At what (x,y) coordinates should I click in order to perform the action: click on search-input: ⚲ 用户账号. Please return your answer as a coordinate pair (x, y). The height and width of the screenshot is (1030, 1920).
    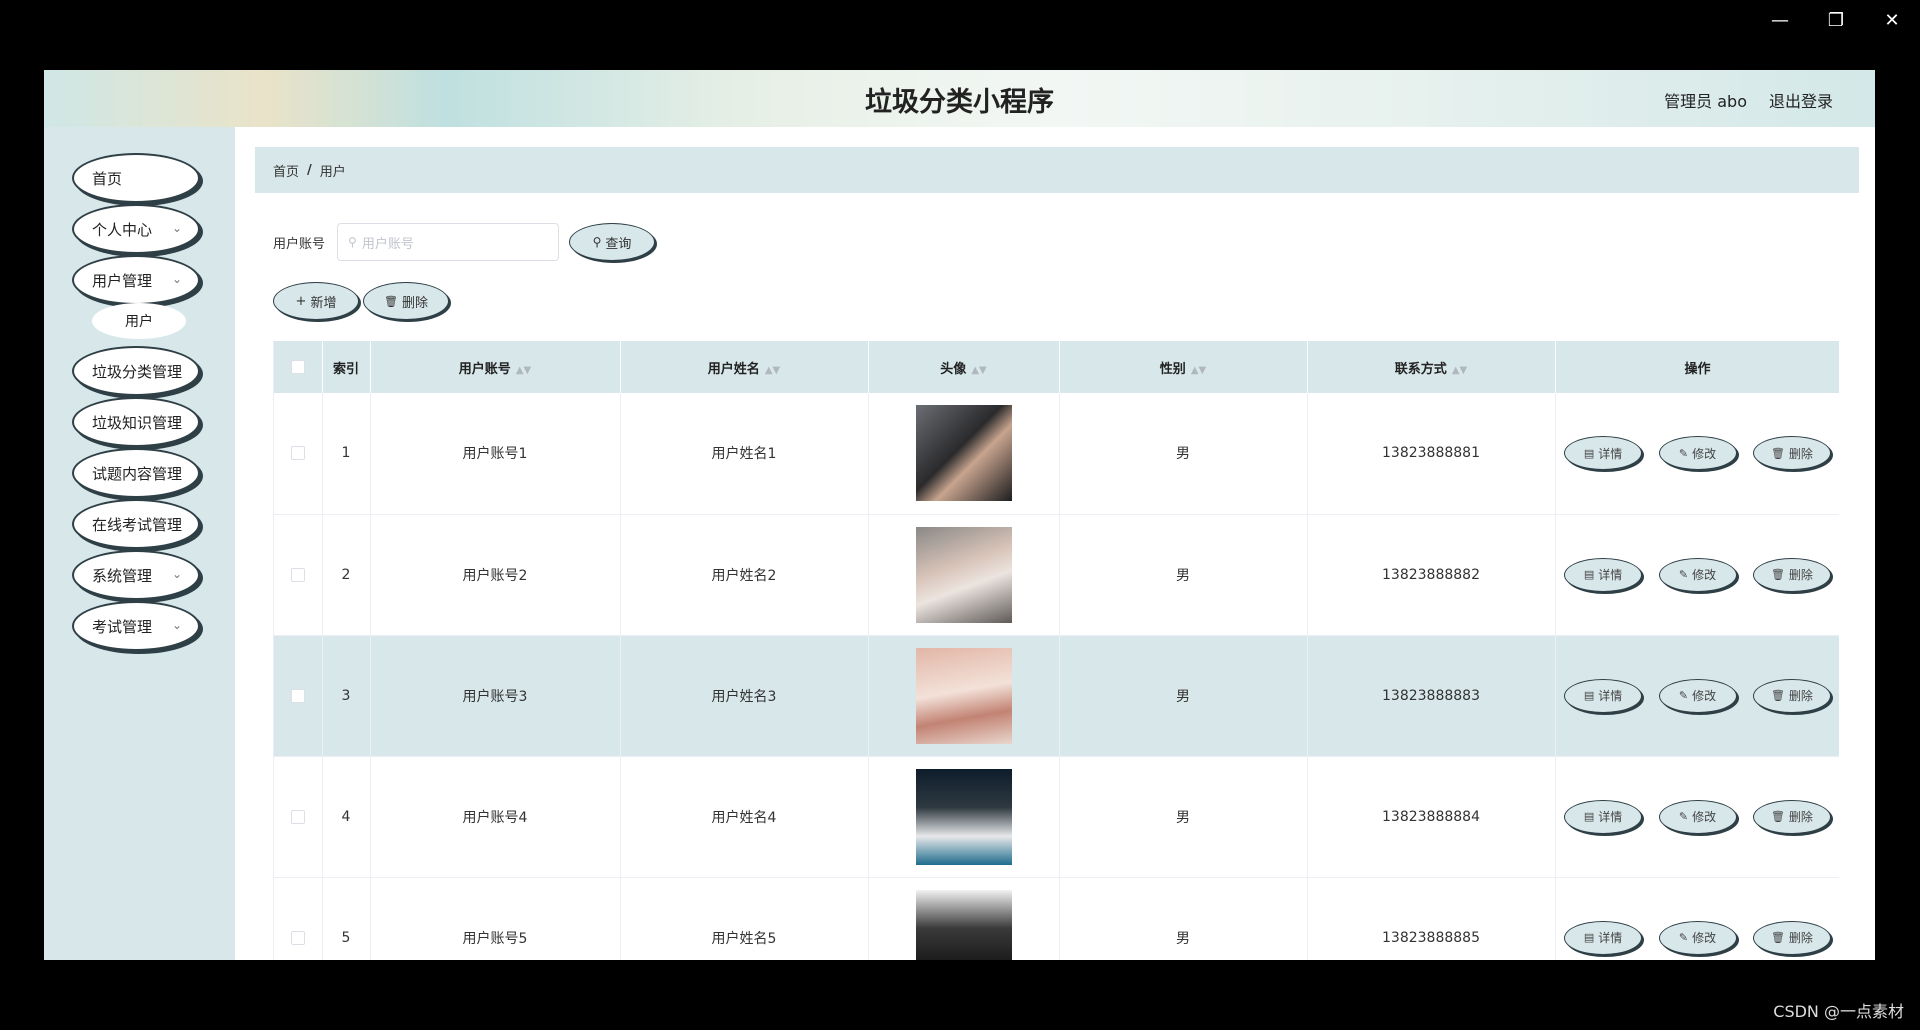
    Looking at the image, I should click on (448, 242).